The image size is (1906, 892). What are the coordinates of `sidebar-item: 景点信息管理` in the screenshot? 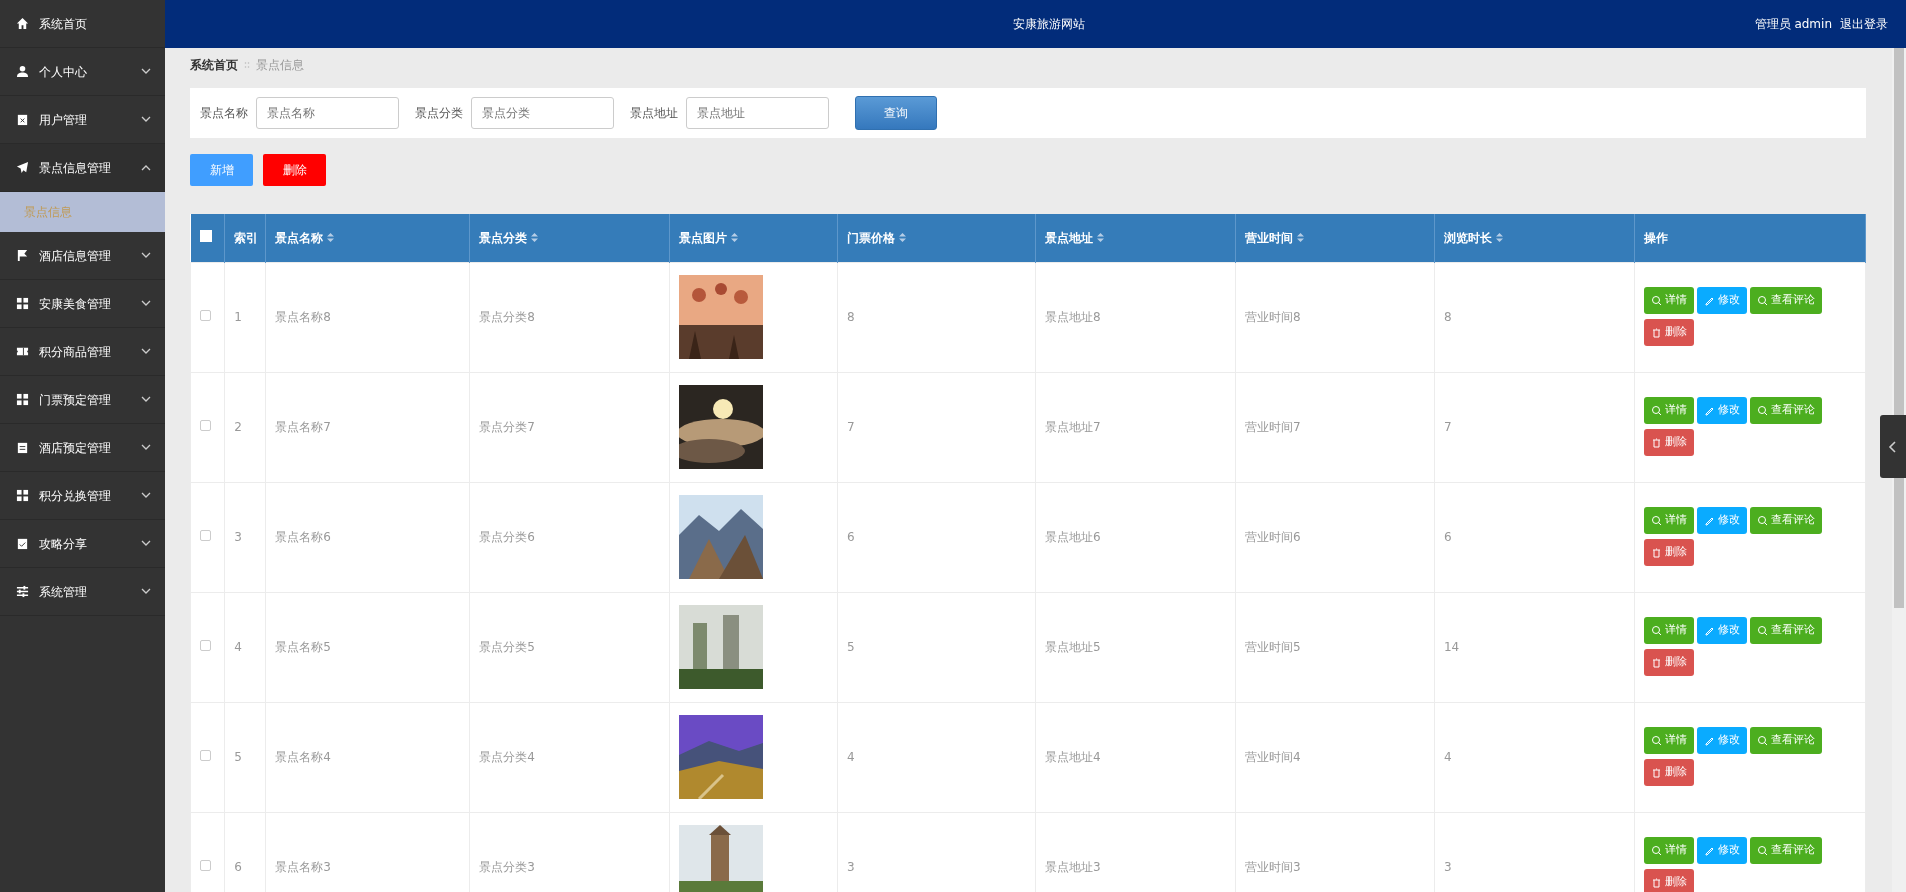 It's located at (82, 168).